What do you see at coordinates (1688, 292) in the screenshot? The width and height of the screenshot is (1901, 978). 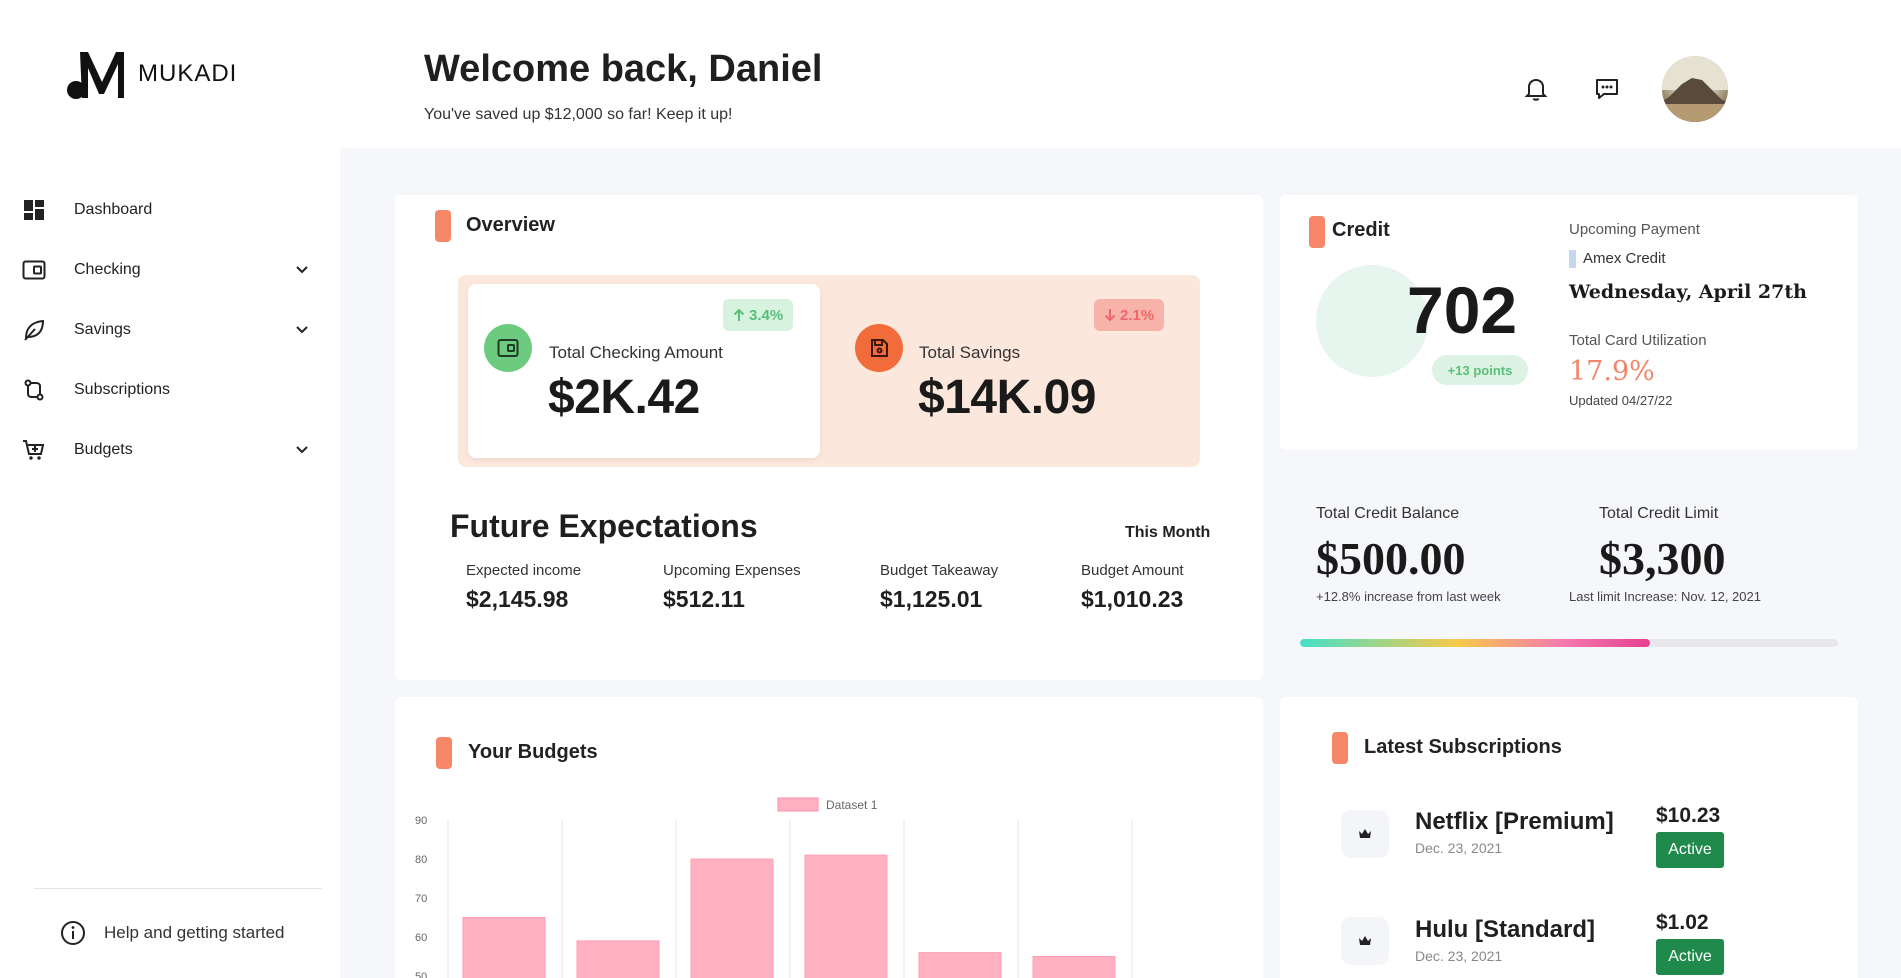 I see `upcoming-date: Wednesday, April 27th` at bounding box center [1688, 292].